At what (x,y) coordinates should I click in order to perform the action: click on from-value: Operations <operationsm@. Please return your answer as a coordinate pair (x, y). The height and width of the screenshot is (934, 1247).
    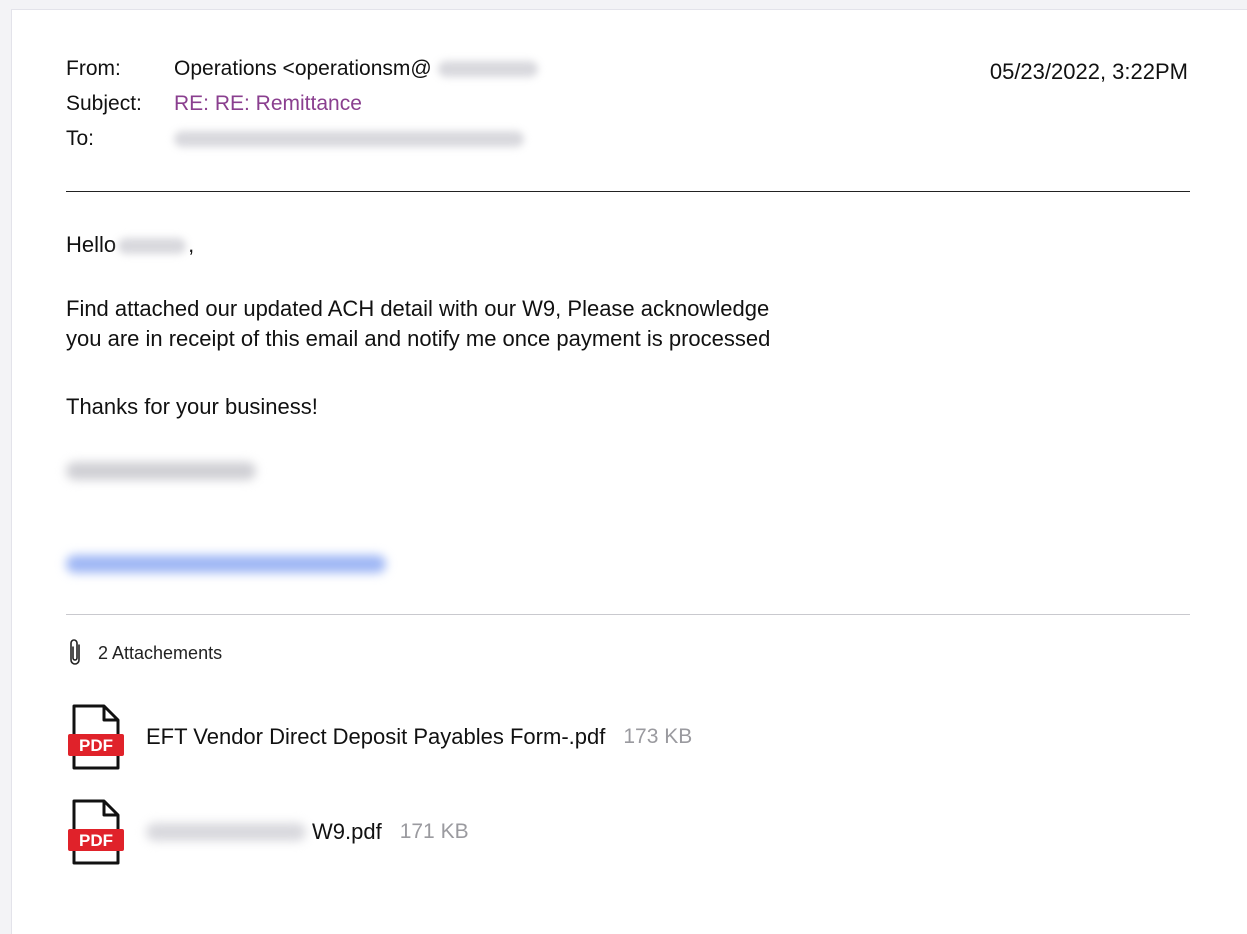
    Looking at the image, I should click on (303, 69).